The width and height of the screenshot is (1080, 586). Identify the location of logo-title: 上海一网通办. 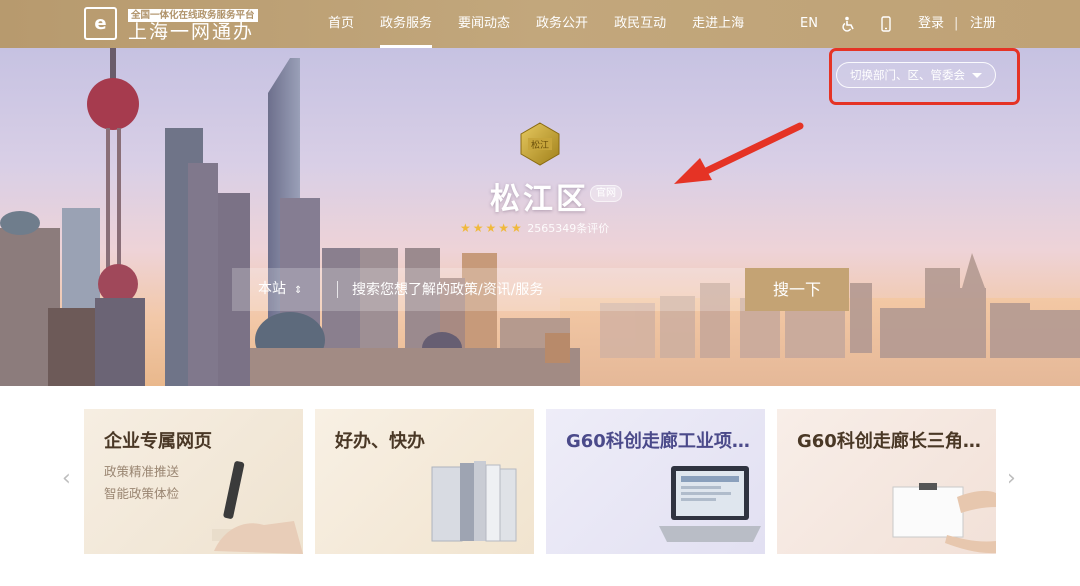
(191, 32).